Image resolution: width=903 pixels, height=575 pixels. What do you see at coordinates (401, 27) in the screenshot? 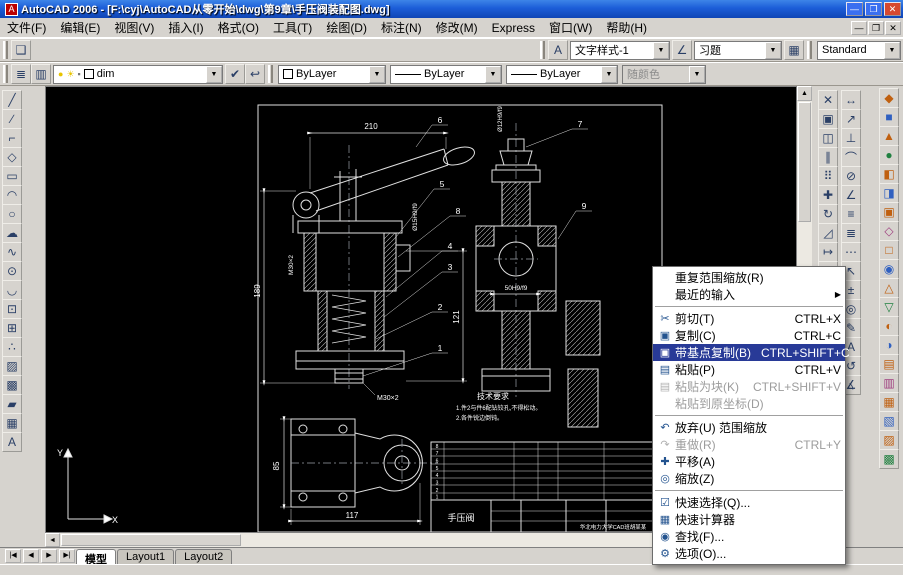
I see `menu-dimension: 标注(N)` at bounding box center [401, 27].